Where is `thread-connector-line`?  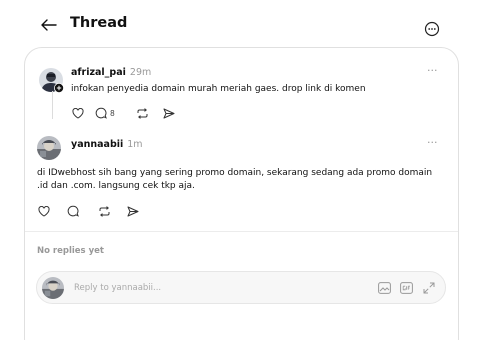 thread-connector-line is located at coordinates (52, 105).